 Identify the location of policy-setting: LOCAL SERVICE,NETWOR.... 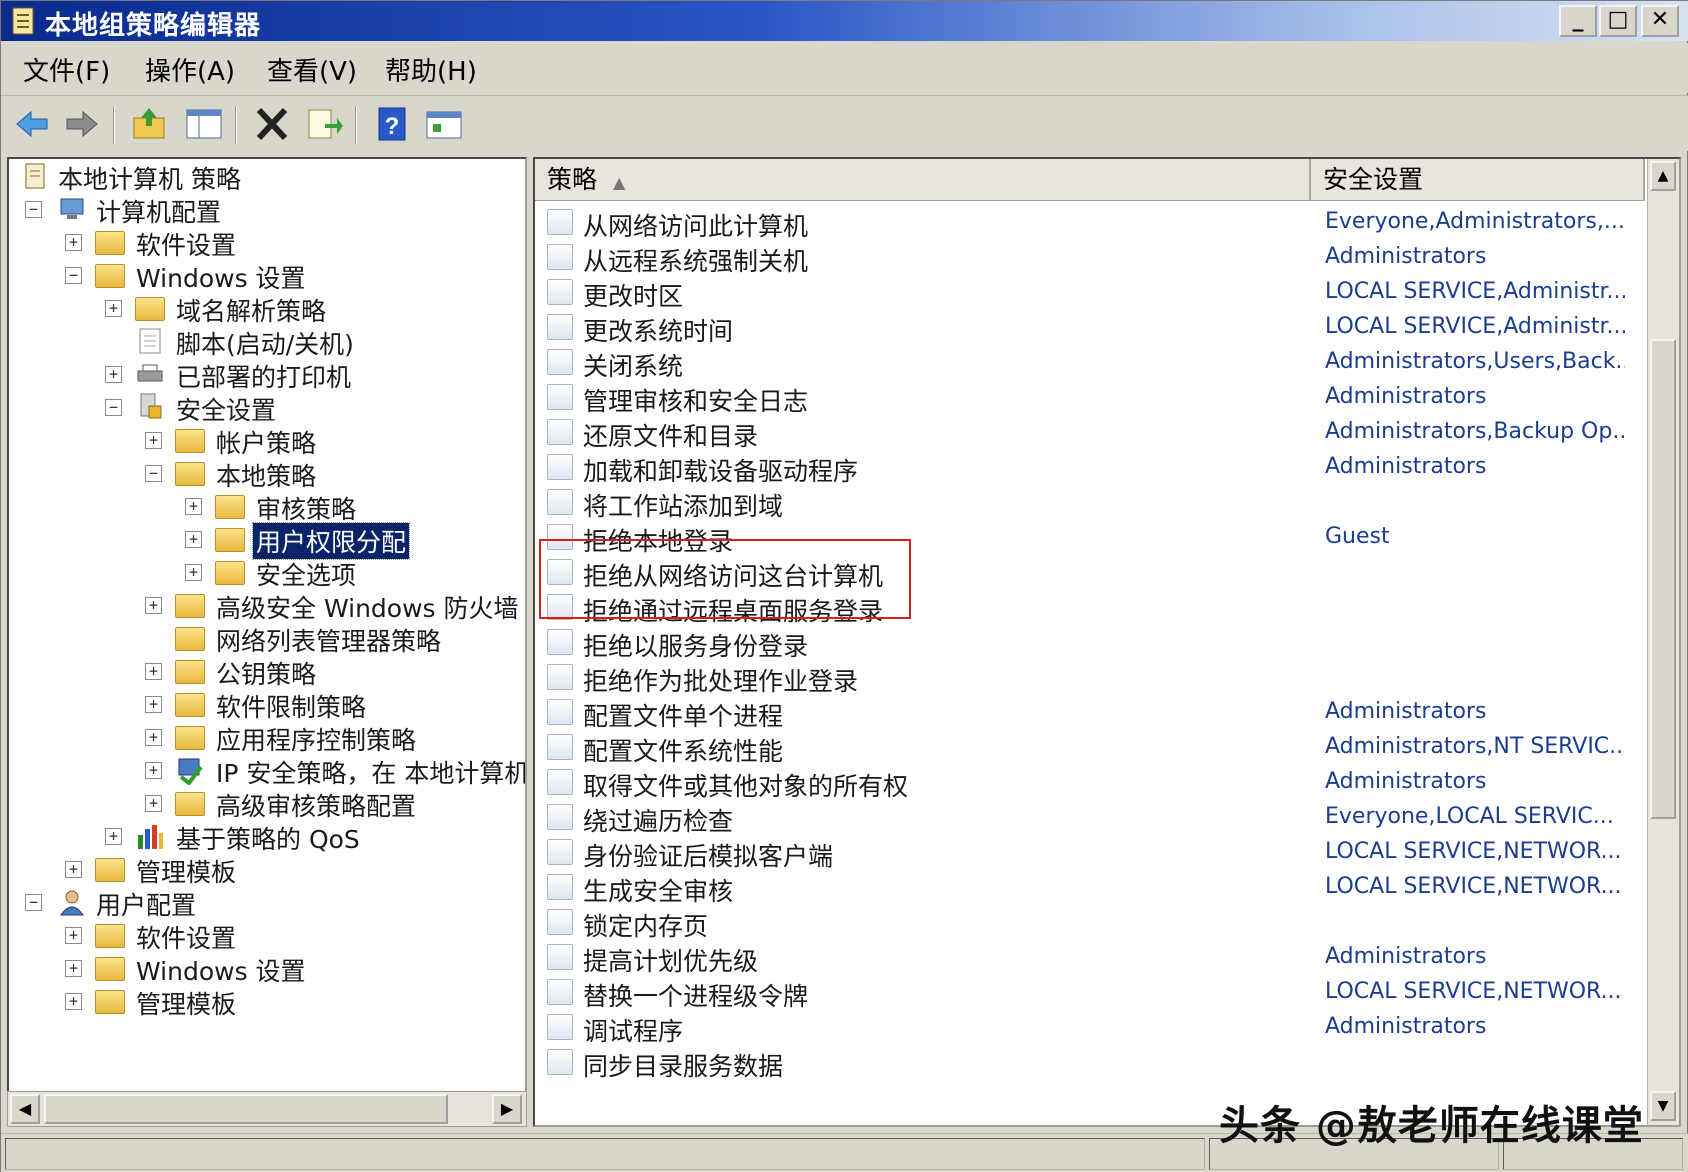
(1473, 886).